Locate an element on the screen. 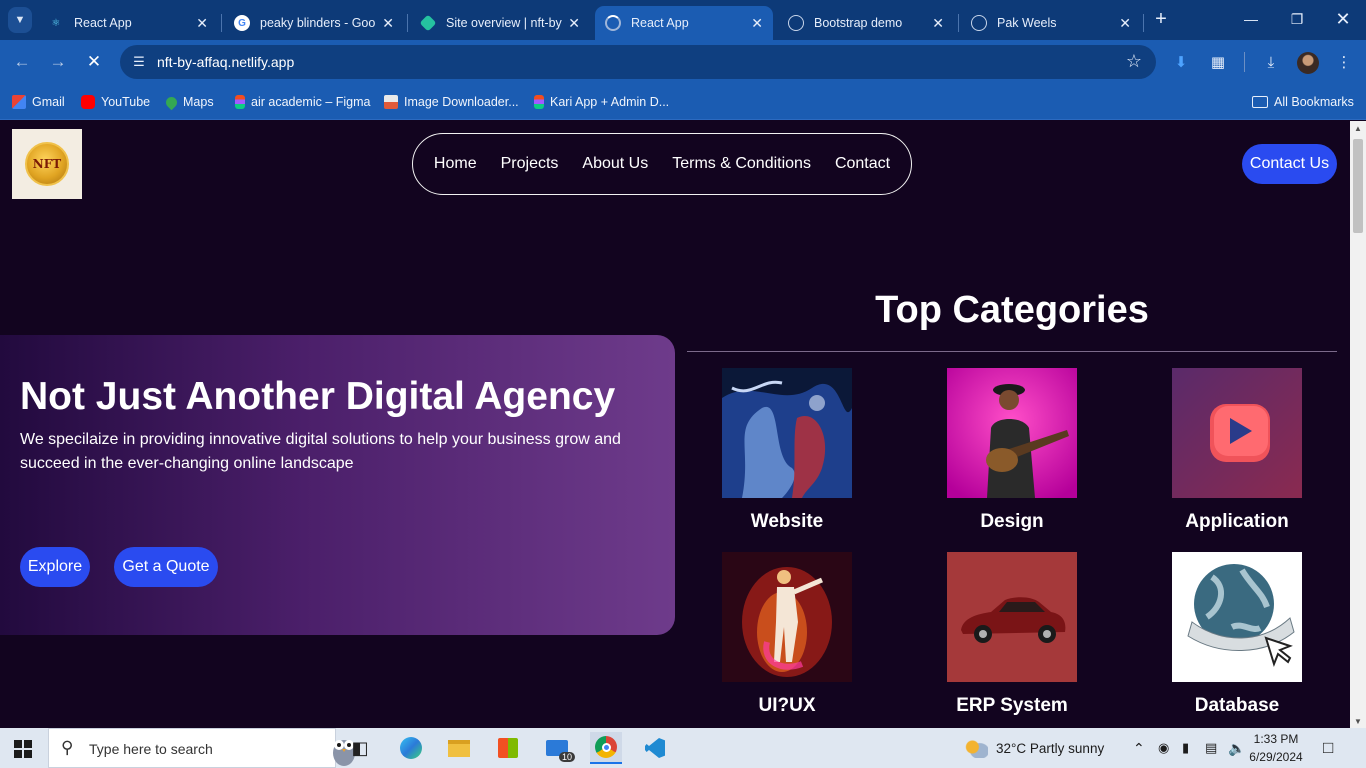  clock-date: 6/29/2024 is located at coordinates (1276, 757).